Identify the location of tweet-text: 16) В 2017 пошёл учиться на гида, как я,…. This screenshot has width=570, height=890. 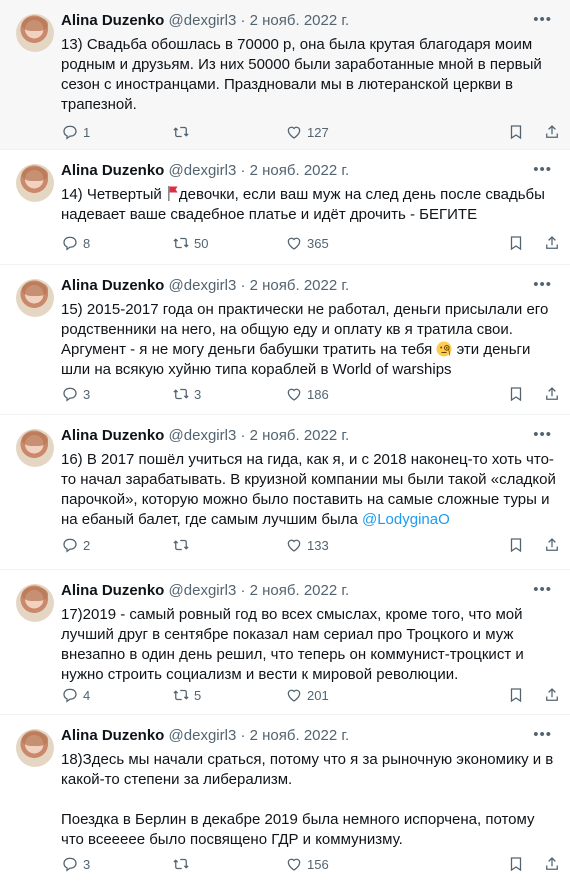
(308, 490).